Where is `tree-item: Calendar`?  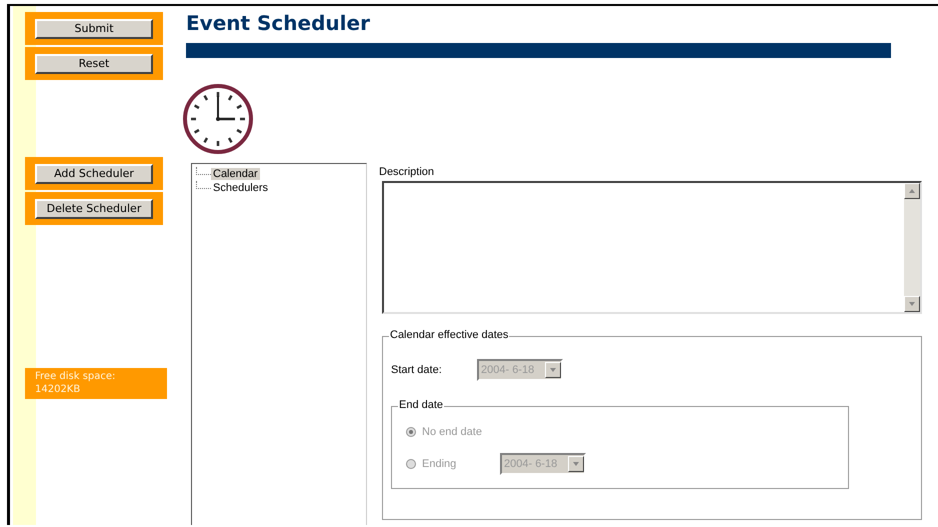 tree-item: Calendar is located at coordinates (235, 174).